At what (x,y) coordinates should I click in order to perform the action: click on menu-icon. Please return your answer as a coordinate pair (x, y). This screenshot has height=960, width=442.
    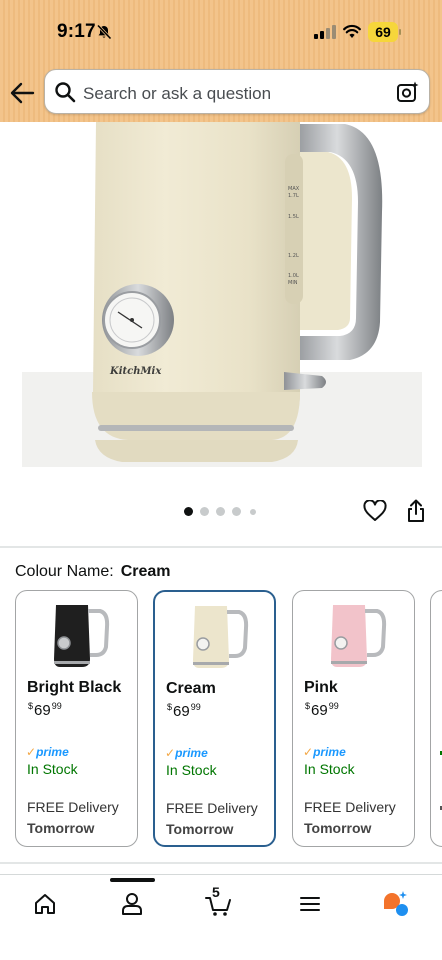
    Looking at the image, I should click on (310, 904).